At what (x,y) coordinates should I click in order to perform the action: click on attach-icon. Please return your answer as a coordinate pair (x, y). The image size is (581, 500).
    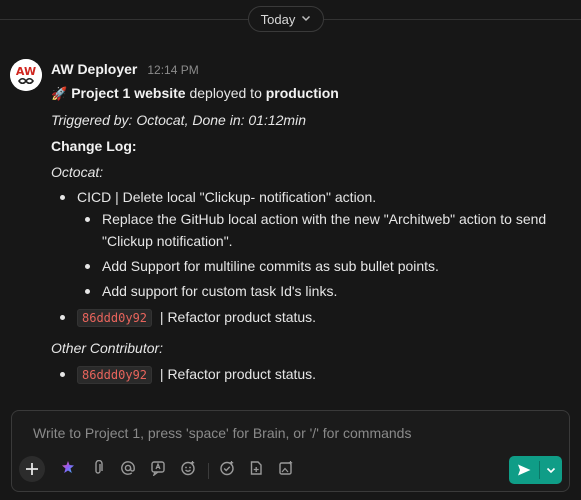
    Looking at the image, I should click on (98, 468).